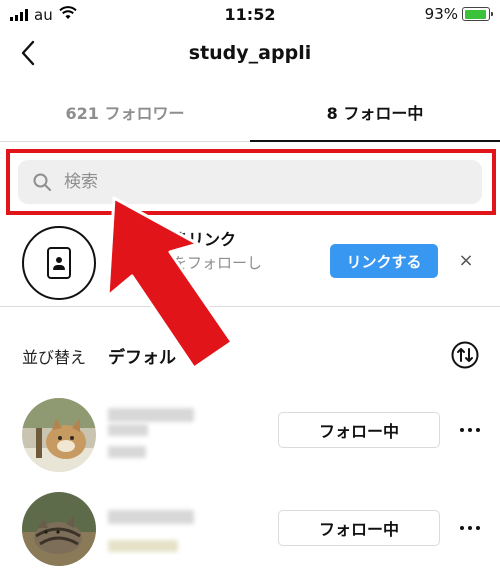 This screenshot has height=582, width=500. I want to click on profile-header: study_appli, so click(250, 55).